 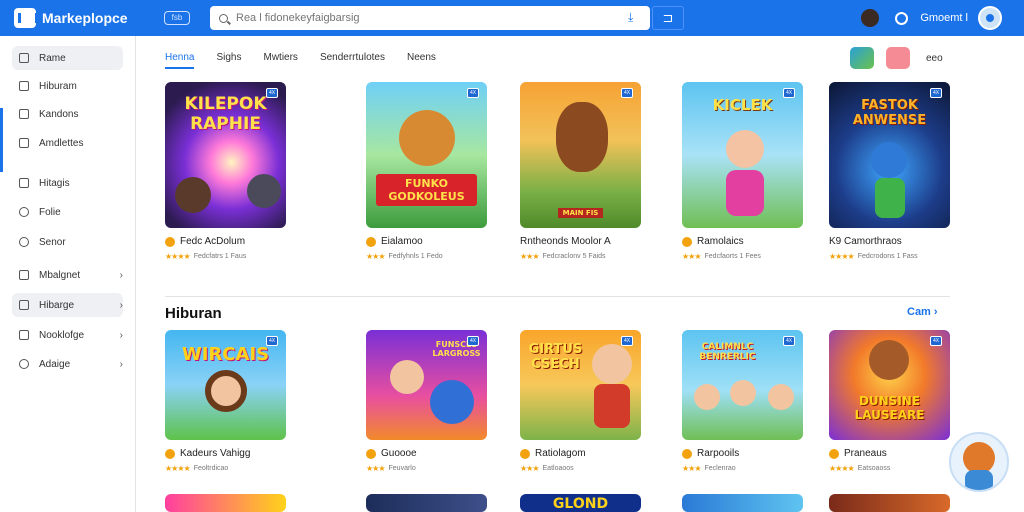 I want to click on more-button: eeo, so click(x=934, y=58).